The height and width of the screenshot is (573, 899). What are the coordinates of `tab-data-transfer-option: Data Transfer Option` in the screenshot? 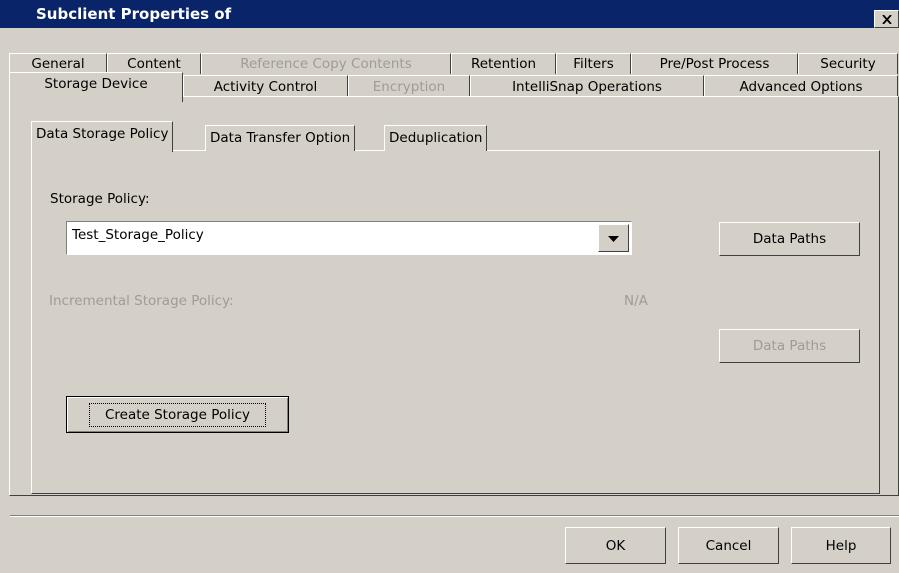 It's located at (280, 138).